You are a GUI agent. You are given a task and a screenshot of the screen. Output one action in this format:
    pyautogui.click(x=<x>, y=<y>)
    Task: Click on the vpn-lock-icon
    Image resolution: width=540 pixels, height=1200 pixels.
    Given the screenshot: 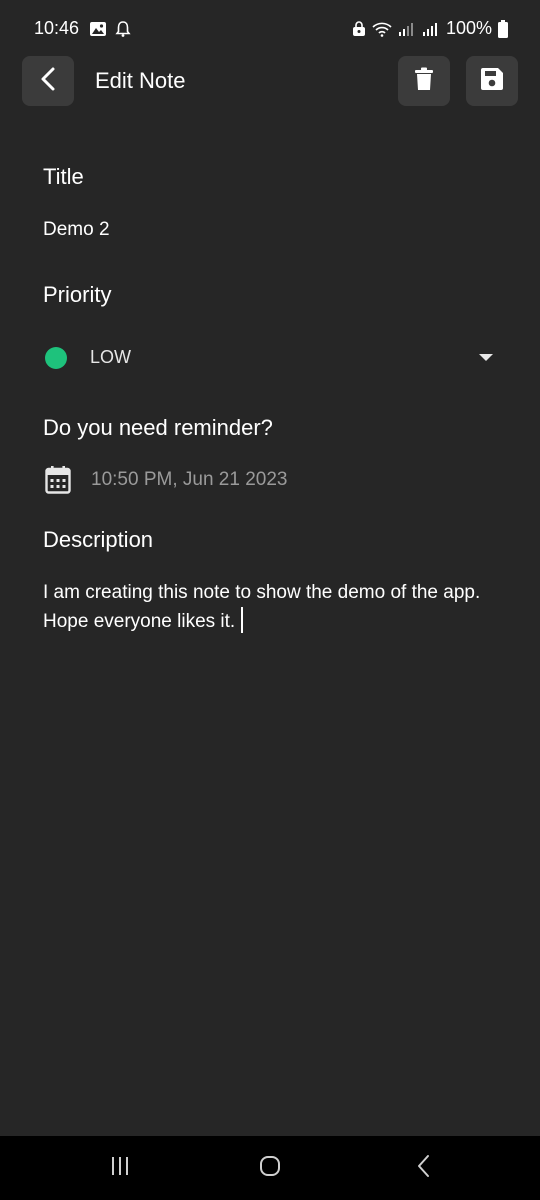 What is the action you would take?
    pyautogui.click(x=359, y=28)
    